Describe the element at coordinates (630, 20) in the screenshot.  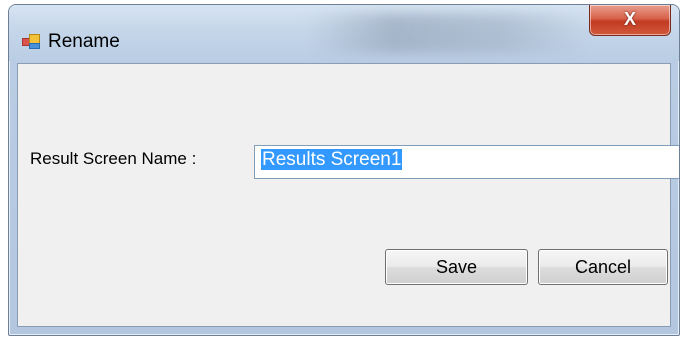
I see `close-button: X` at that location.